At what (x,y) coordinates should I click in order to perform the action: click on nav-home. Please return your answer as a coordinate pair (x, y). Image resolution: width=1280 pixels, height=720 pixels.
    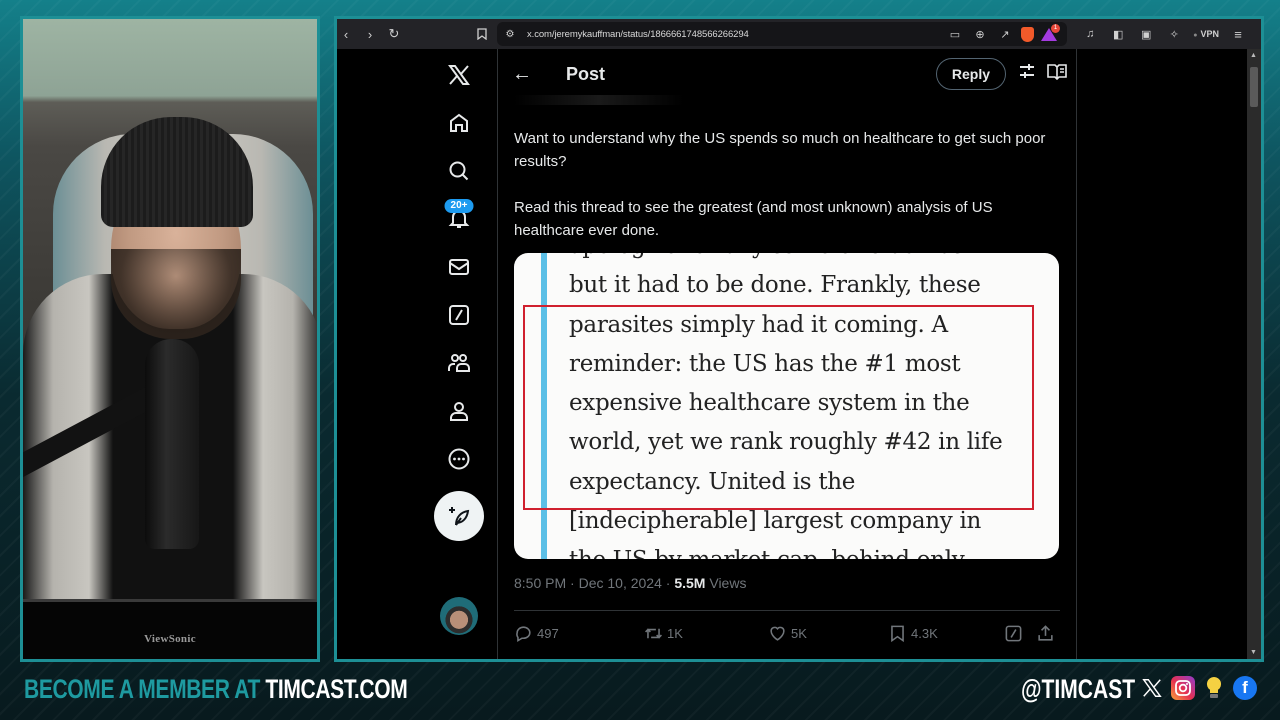
    Looking at the image, I should click on (459, 123).